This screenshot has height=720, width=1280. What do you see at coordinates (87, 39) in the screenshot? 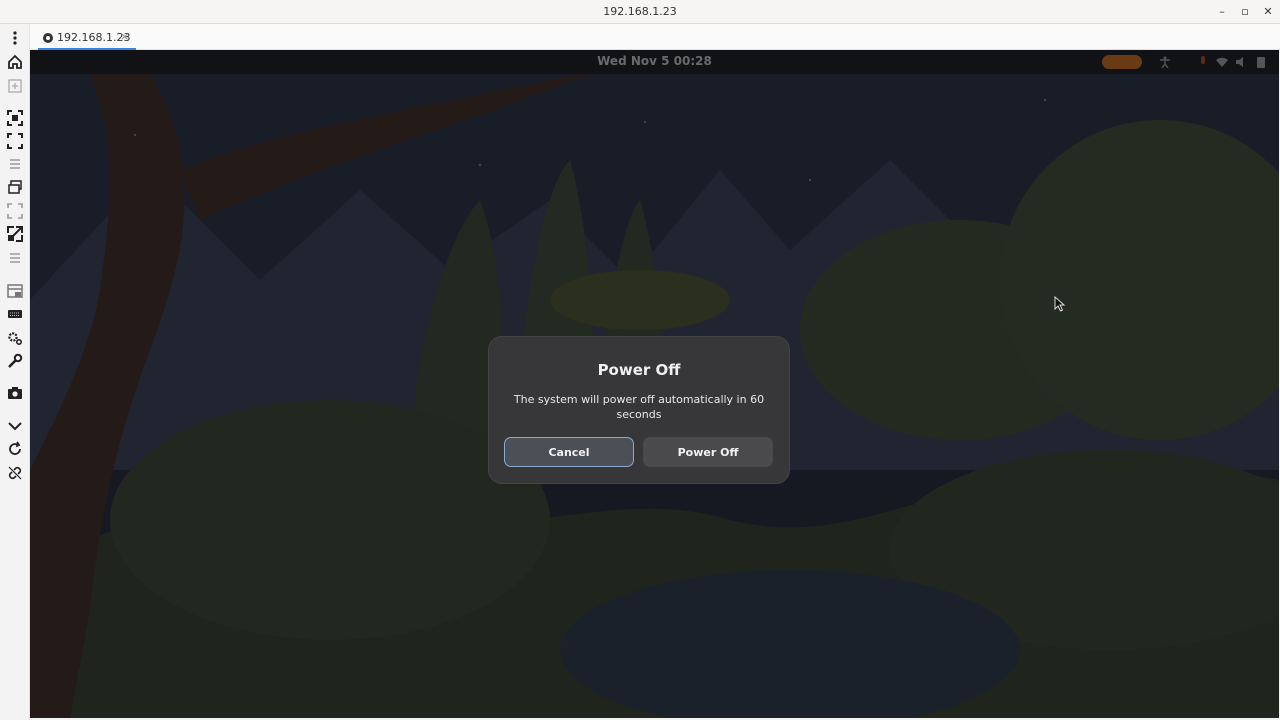
I see `tab-remote-session: 192.168.1.23 ×` at bounding box center [87, 39].